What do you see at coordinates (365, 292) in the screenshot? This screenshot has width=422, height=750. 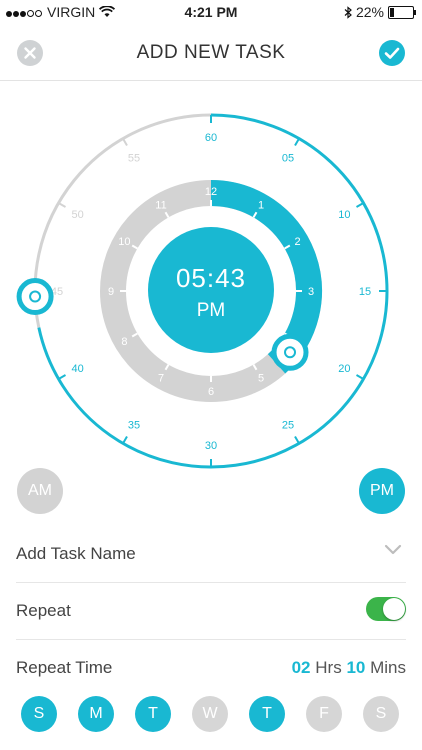 I see `minute-label: 15` at bounding box center [365, 292].